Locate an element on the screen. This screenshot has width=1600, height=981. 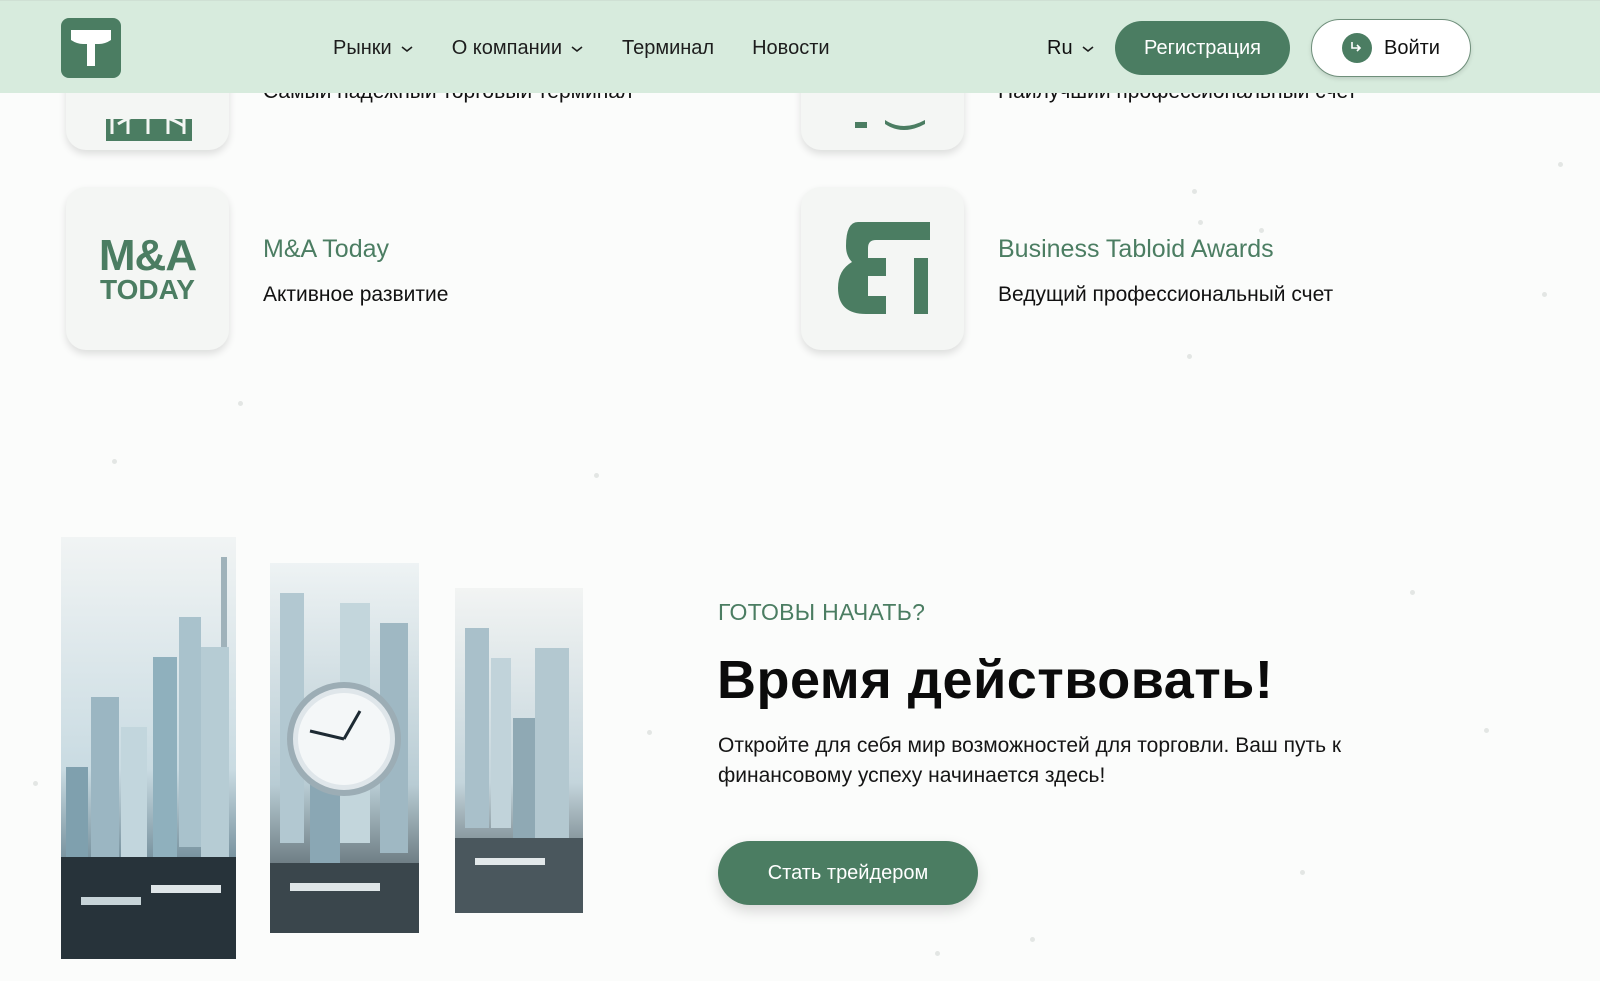
brand-logo is located at coordinates (91, 48).